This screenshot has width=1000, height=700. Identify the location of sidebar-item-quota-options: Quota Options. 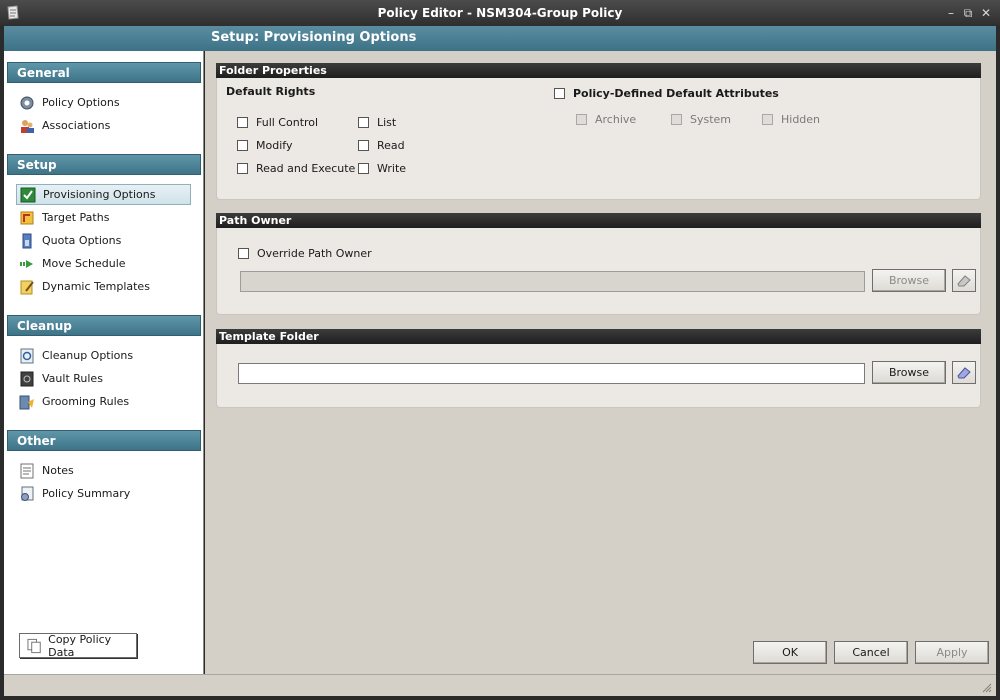
(103, 240).